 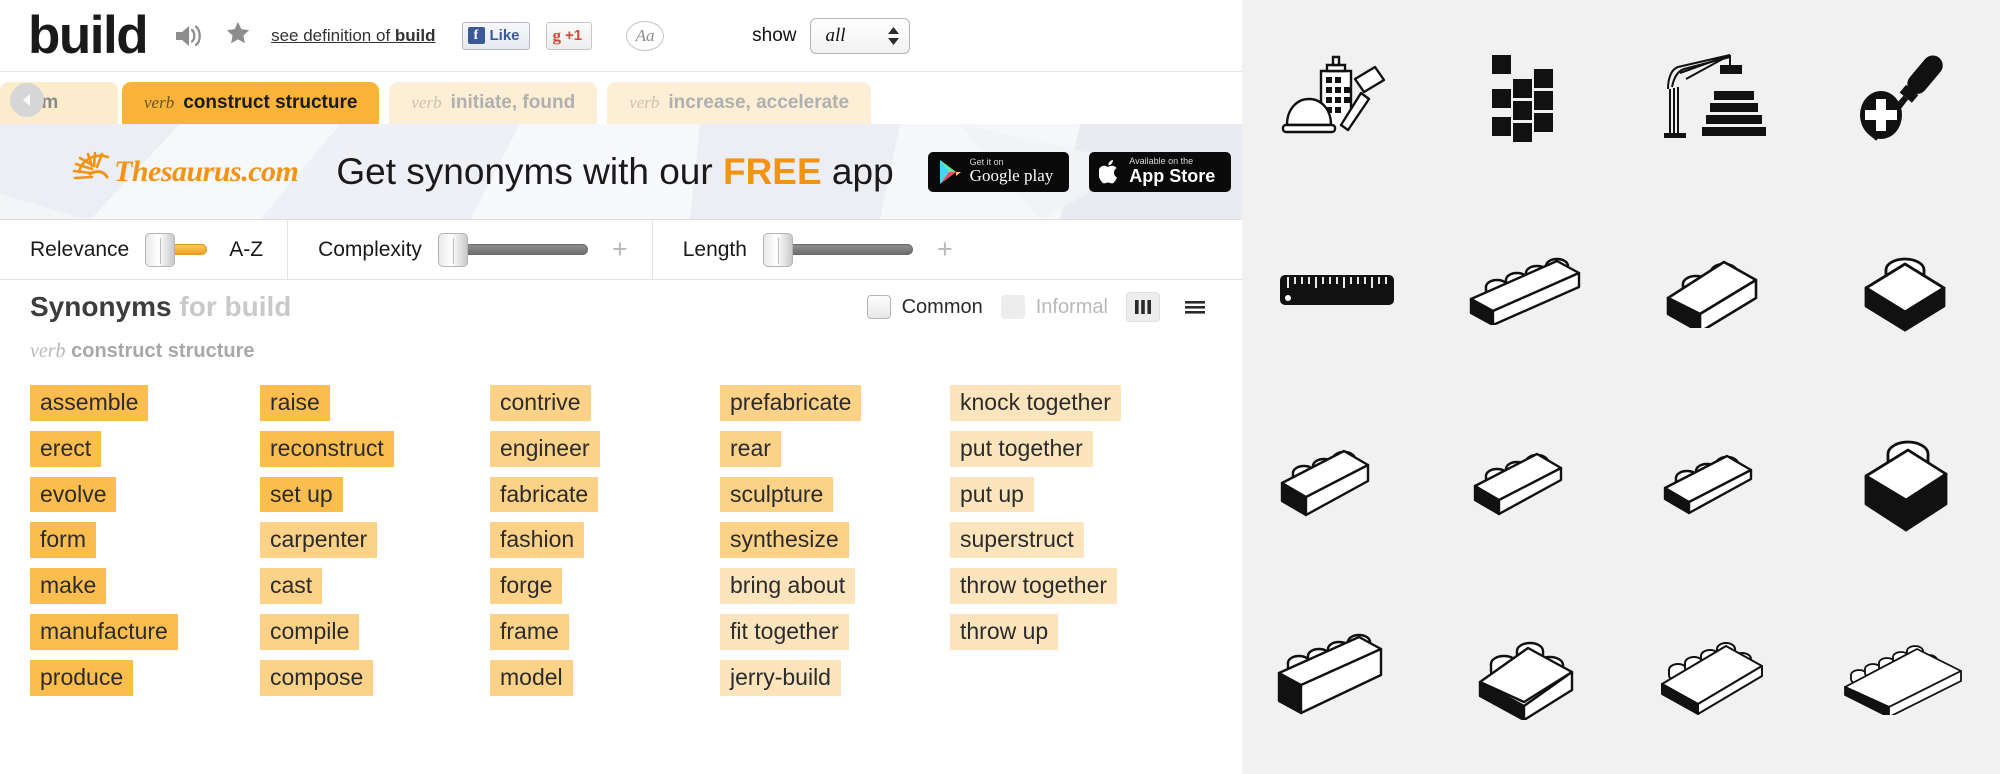 I want to click on synonym-chip: rear, so click(x=750, y=448).